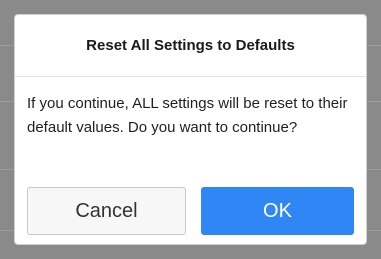  I want to click on ok-button: OK, so click(277, 211).